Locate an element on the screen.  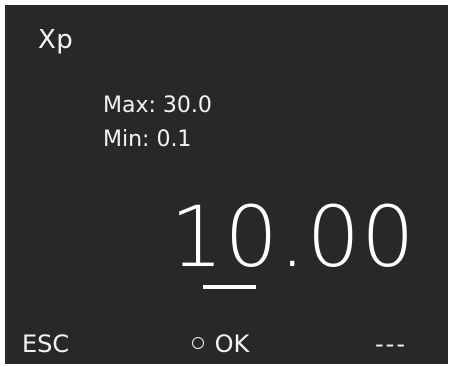
softkey-bar: ESC OK --- is located at coordinates (226, 344).